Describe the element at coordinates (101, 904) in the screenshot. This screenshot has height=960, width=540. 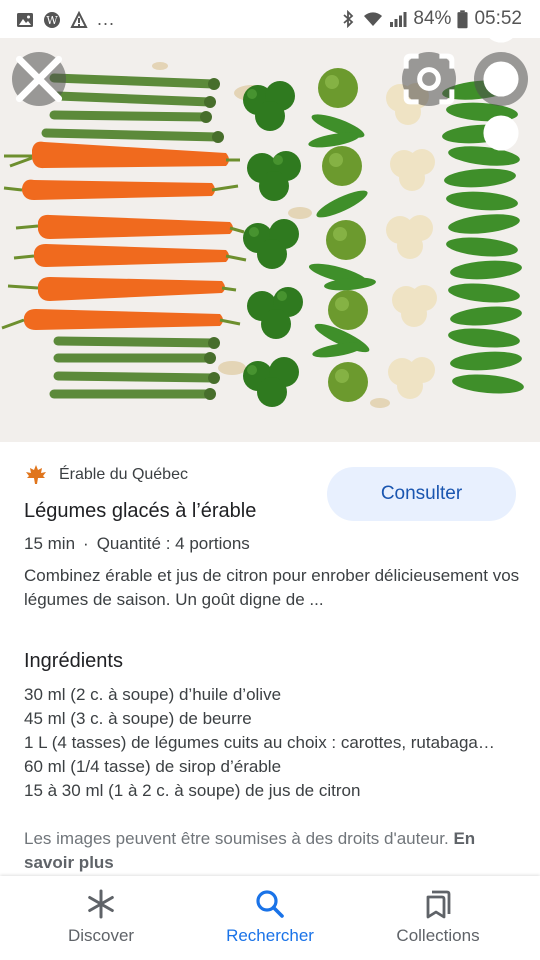
I see `asterisk-icon` at that location.